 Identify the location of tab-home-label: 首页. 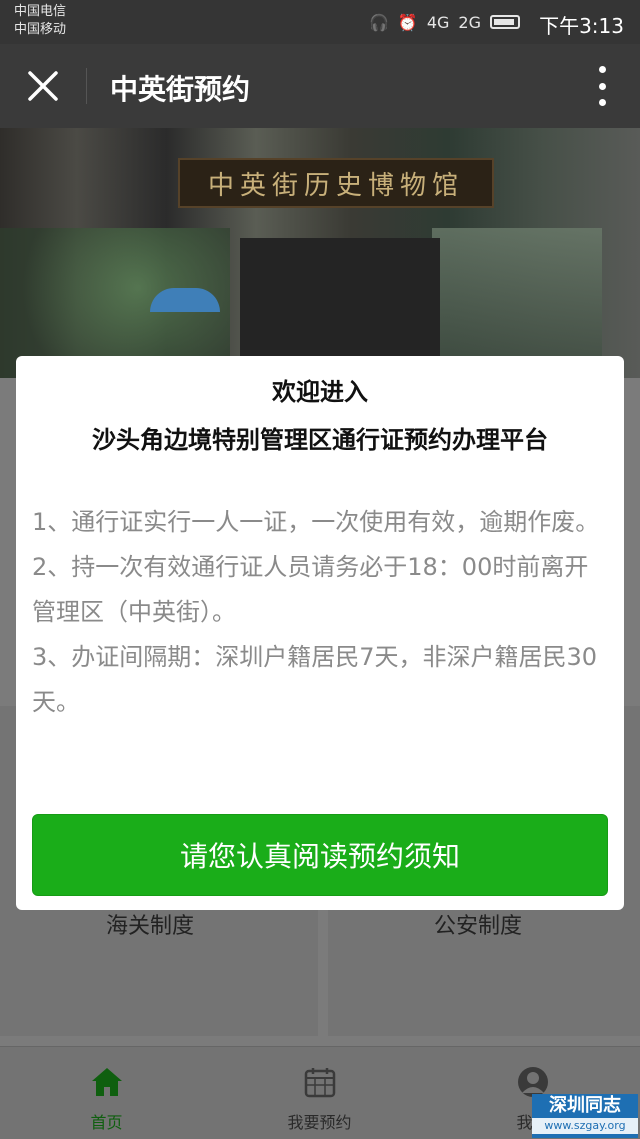
(106, 1122).